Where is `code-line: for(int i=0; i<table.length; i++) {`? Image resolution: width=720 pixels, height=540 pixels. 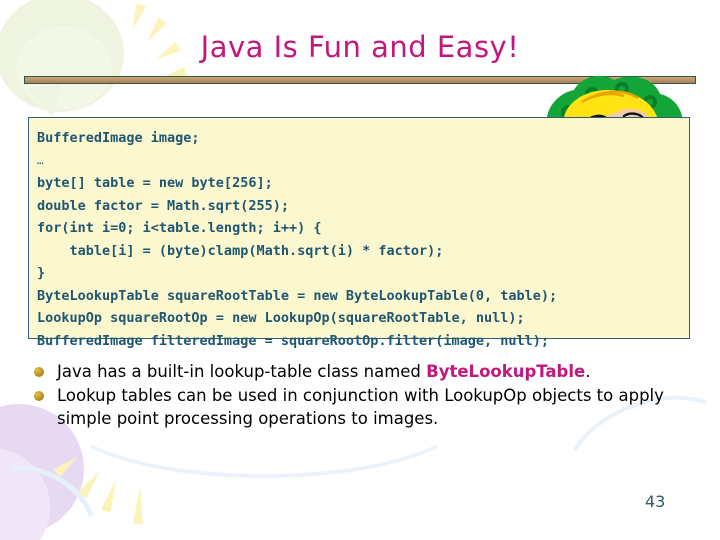 code-line: for(int i=0; i<table.length; i++) { is located at coordinates (179, 228).